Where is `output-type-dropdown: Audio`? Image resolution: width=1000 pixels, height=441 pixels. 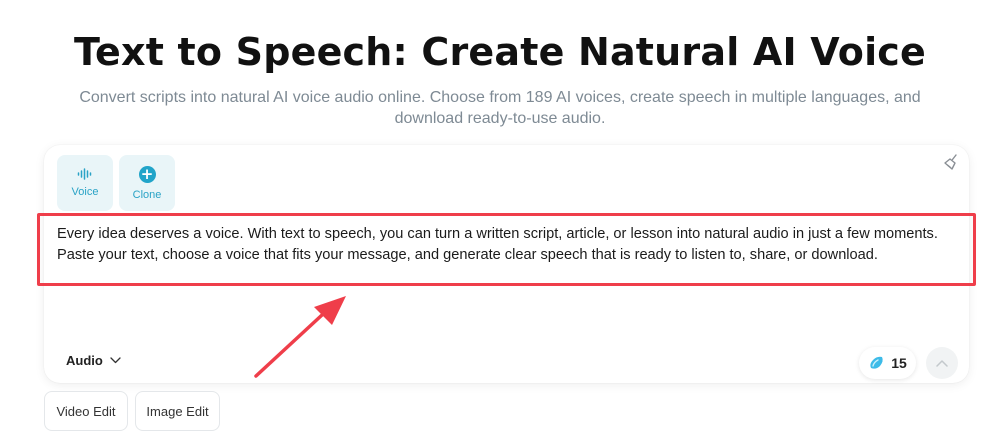
output-type-dropdown: Audio is located at coordinates (93, 360).